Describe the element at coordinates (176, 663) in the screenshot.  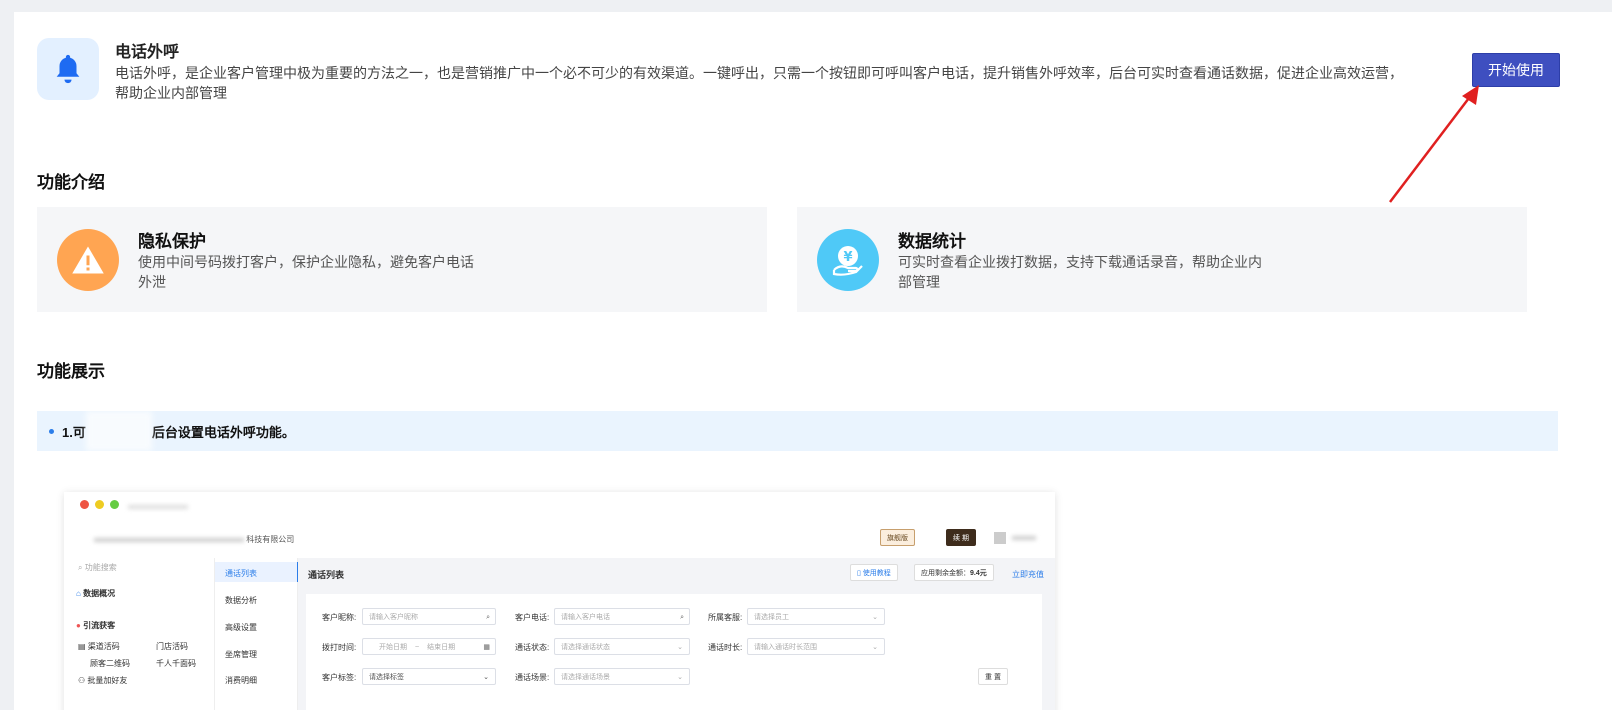
I see `sidebar-item-personal-code: 千人千面码` at that location.